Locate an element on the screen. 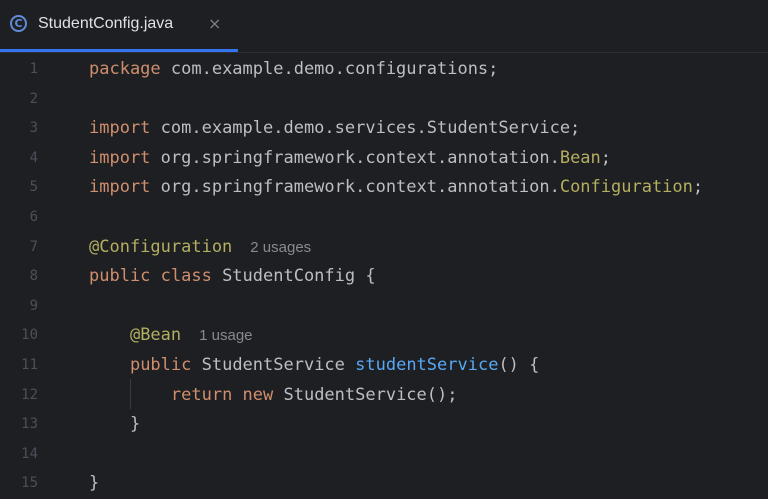  indent-guide is located at coordinates (130, 394).